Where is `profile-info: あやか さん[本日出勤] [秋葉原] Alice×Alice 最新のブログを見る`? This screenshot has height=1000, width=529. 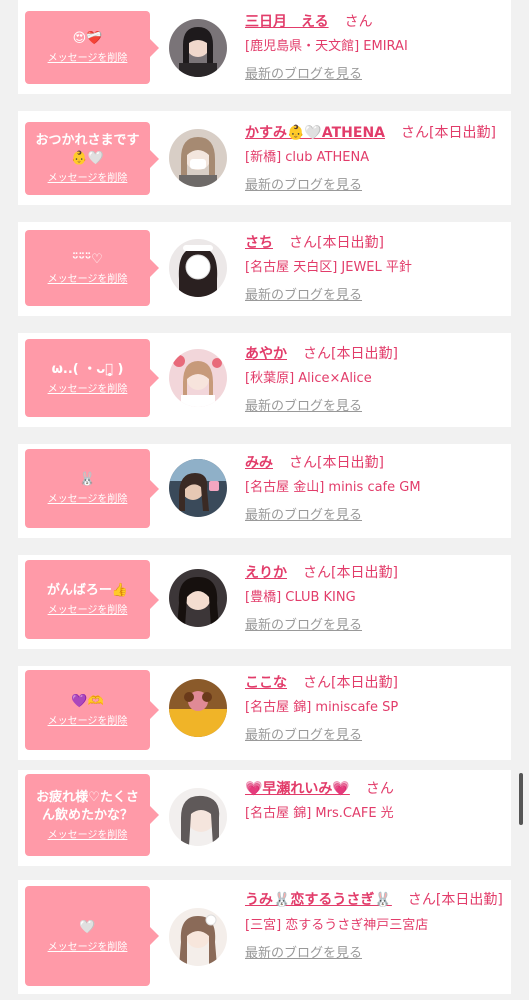 profile-info: あやか さん[本日出勤] [秋葉原] Alice×Alice 最新のブログを見る is located at coordinates (375, 379).